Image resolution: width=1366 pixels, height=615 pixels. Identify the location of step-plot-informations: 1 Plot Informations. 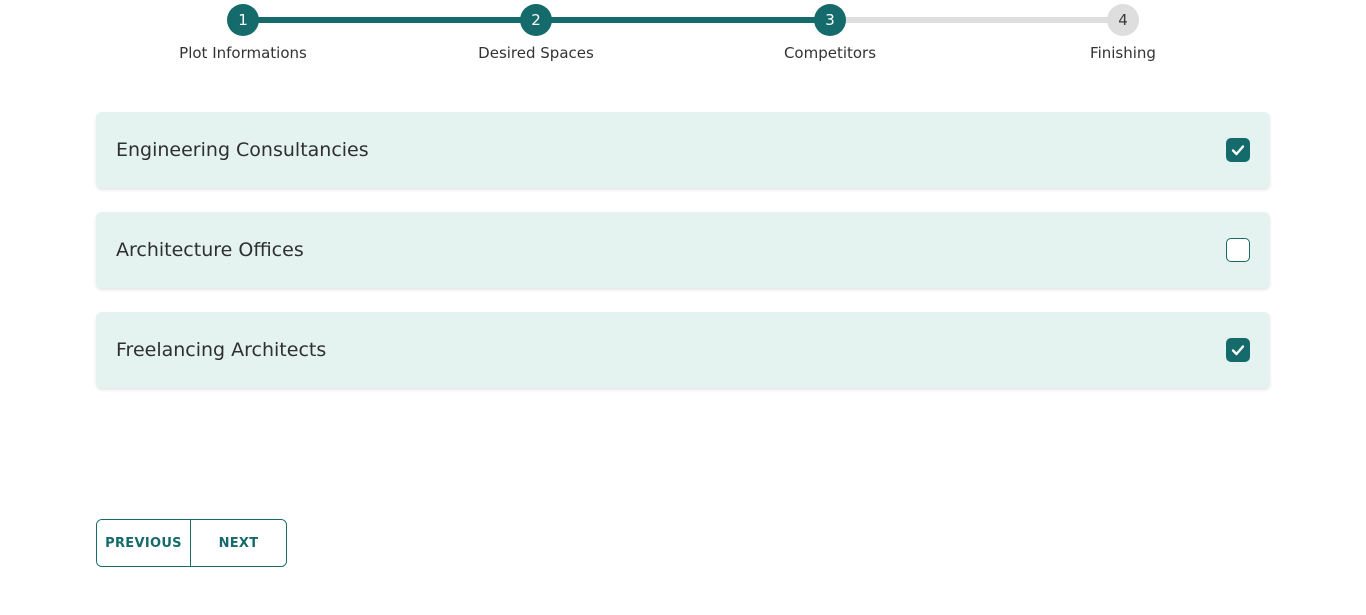
(243, 33).